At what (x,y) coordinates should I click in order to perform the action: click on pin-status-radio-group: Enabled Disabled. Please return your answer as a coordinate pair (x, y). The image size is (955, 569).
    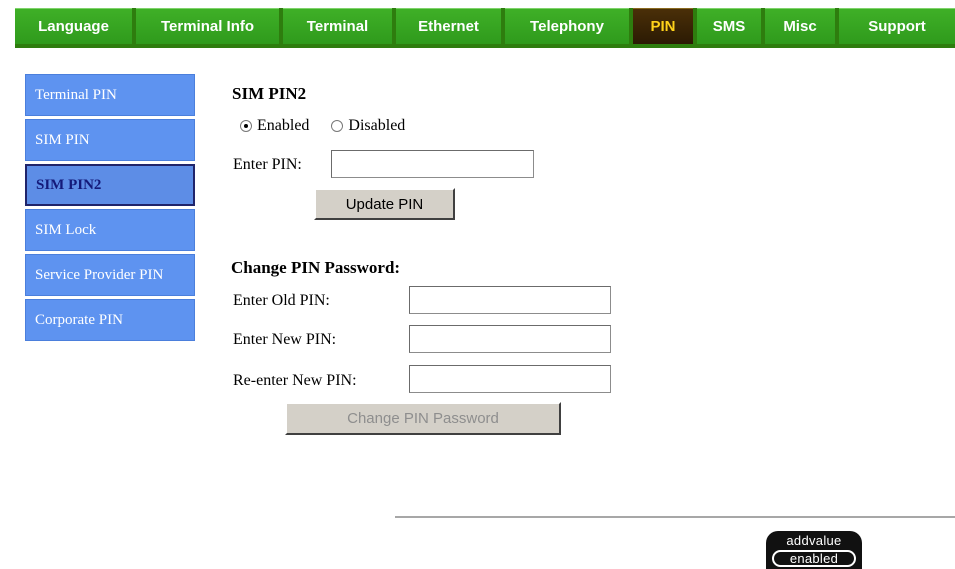
    Looking at the image, I should click on (333, 126).